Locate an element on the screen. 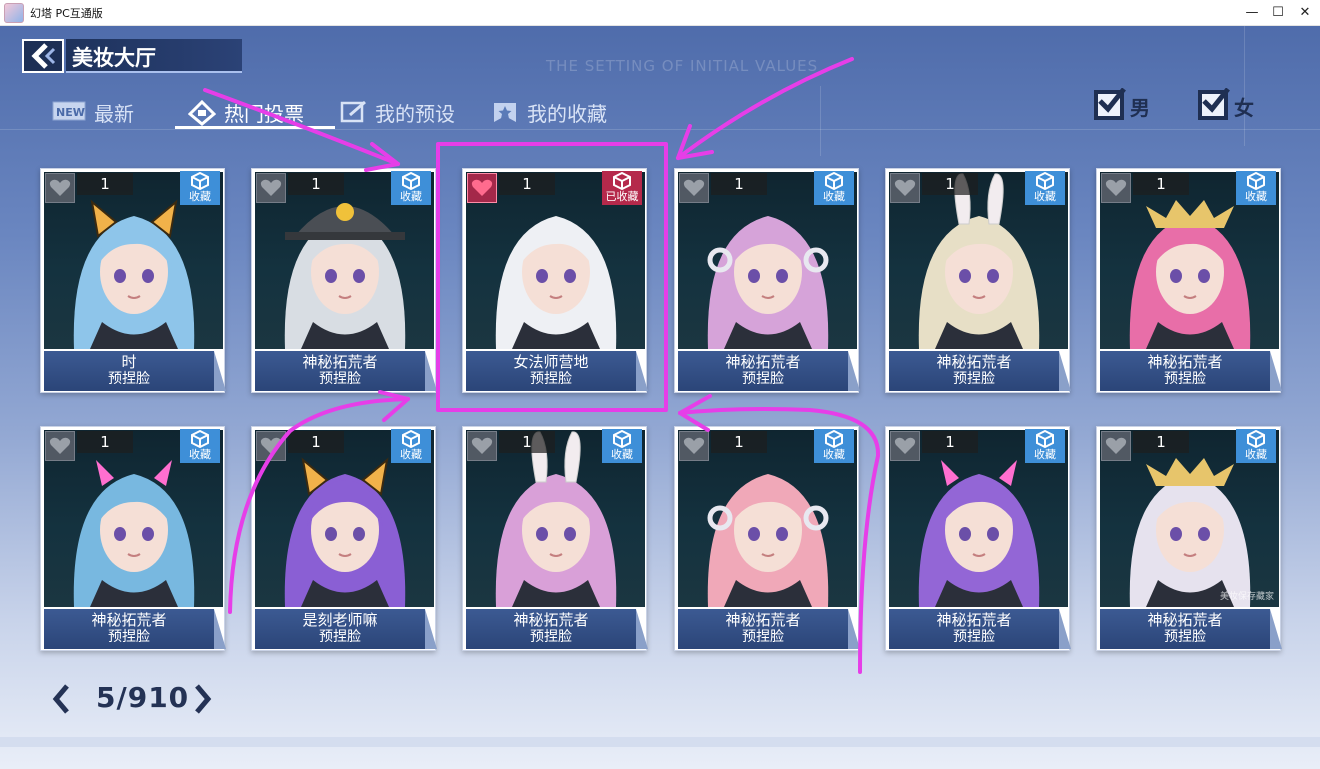 The height and width of the screenshot is (769, 1320). filter-male: 男 is located at coordinates (1129, 106).